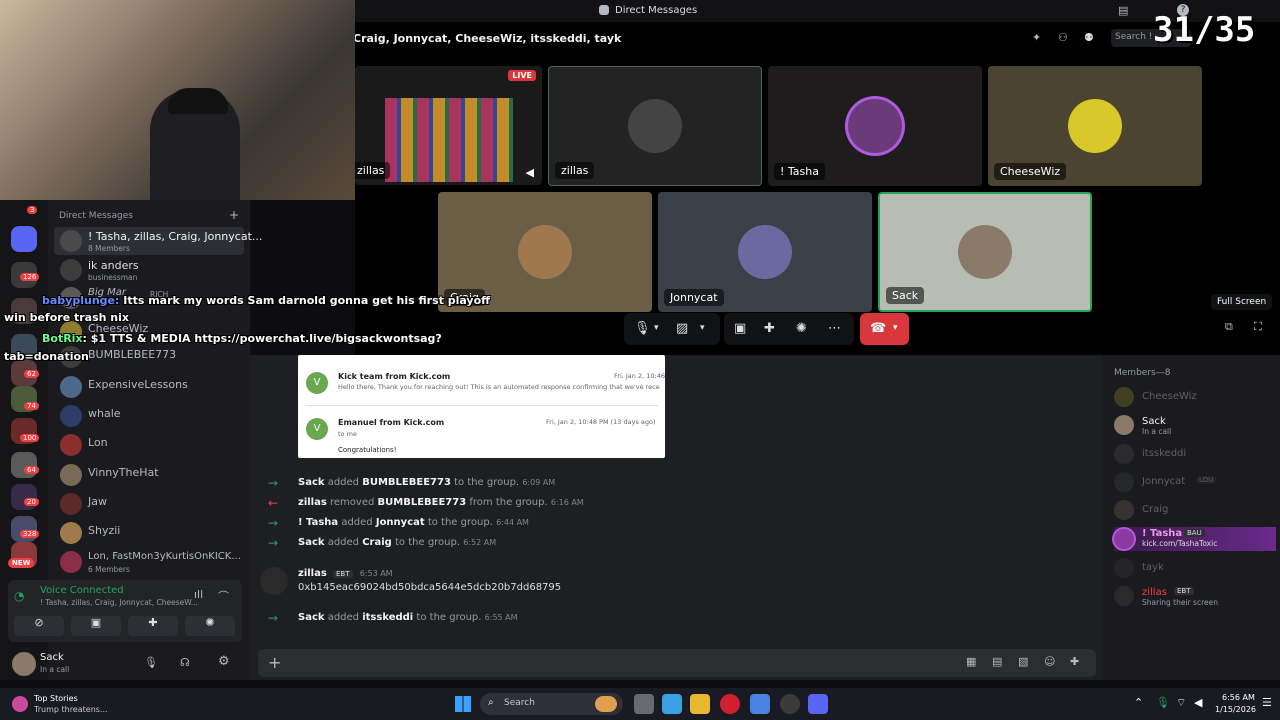 The width and height of the screenshot is (1280, 720). Describe the element at coordinates (730, 704) in the screenshot. I see `opera-icon` at that location.